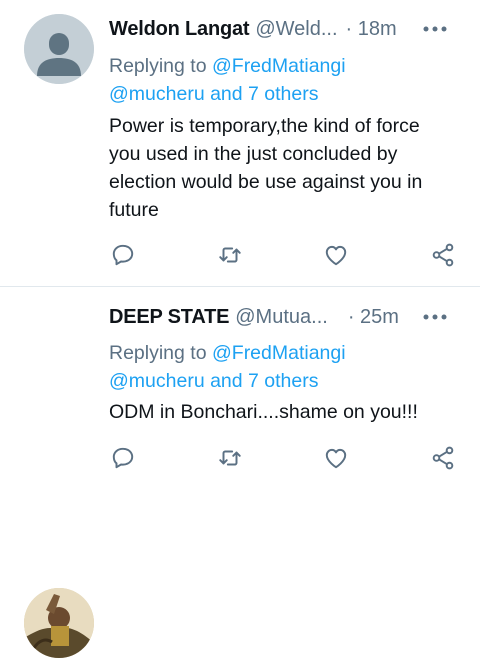 The width and height of the screenshot is (480, 658). I want to click on tweet-header: Weldon Langat @Weld... · 18m, so click(287, 29).